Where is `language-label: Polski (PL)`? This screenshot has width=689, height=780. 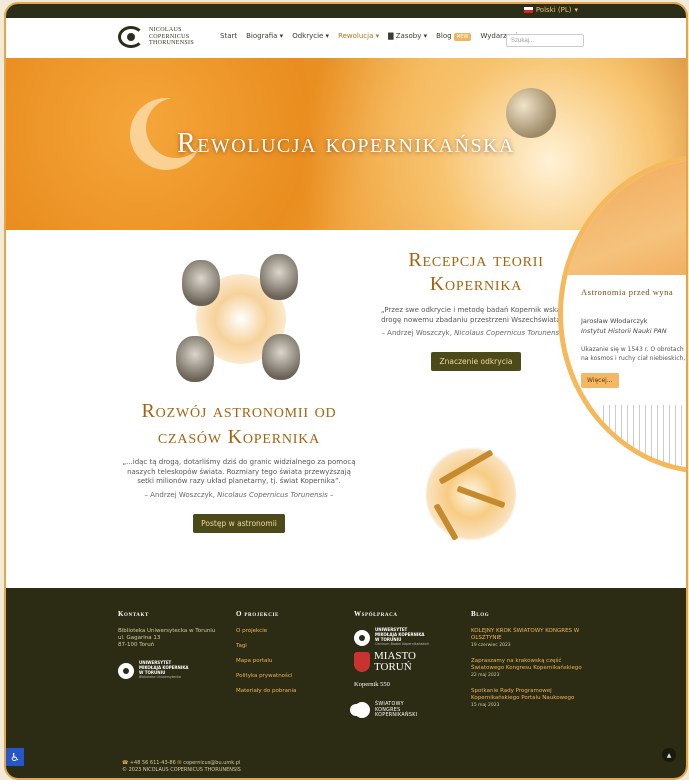 language-label: Polski (PL) is located at coordinates (553, 10).